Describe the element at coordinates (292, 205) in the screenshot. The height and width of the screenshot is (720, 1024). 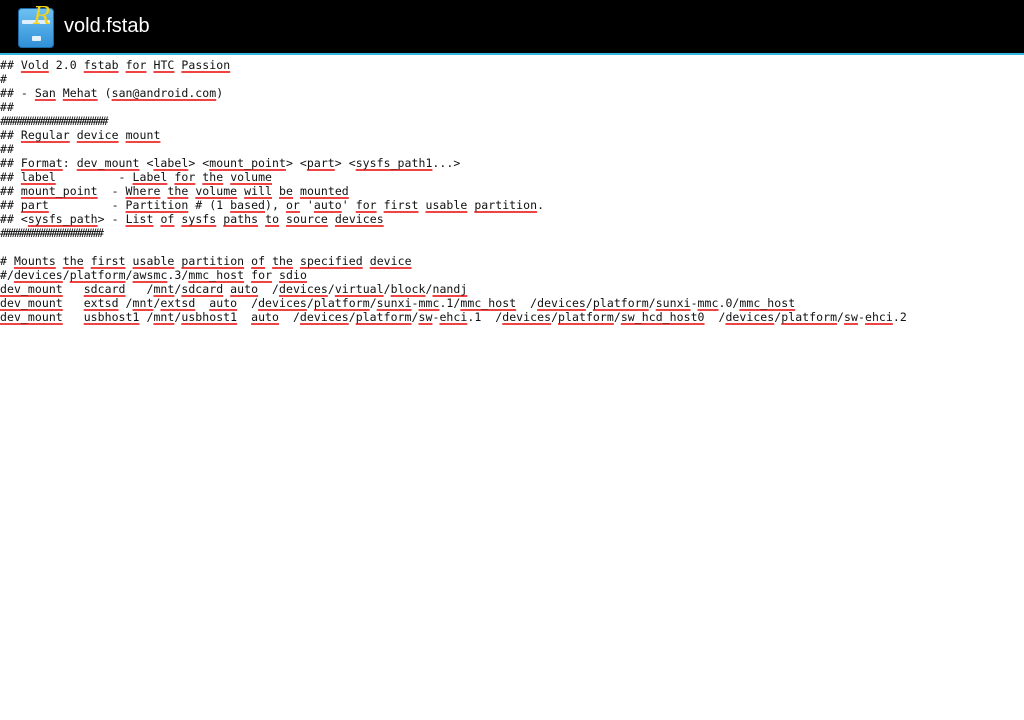
I see `spellcheck-flagged-word: or` at that location.